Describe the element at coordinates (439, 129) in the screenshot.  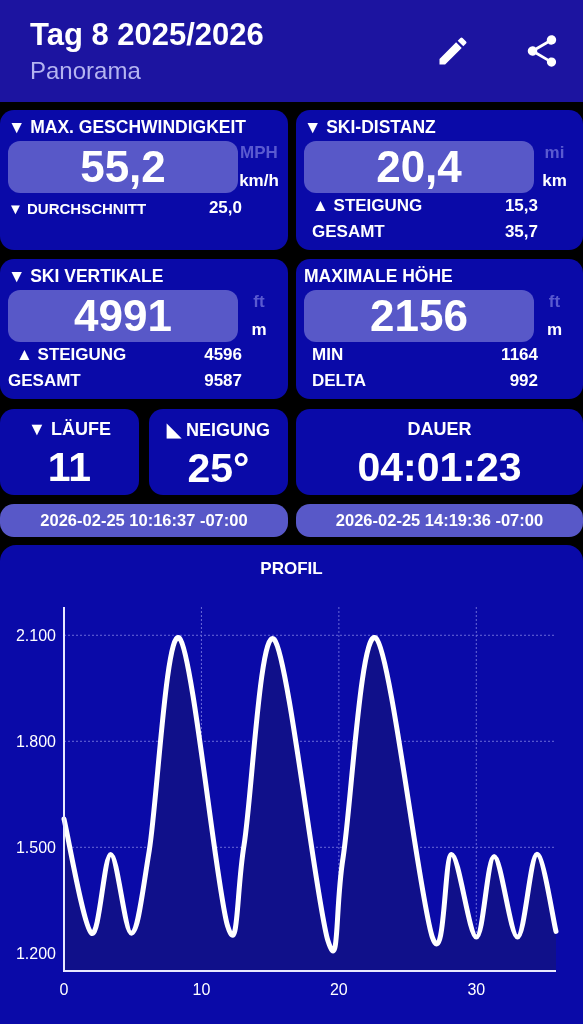
I see `card-title: ▼ SKI-DISTANZ` at that location.